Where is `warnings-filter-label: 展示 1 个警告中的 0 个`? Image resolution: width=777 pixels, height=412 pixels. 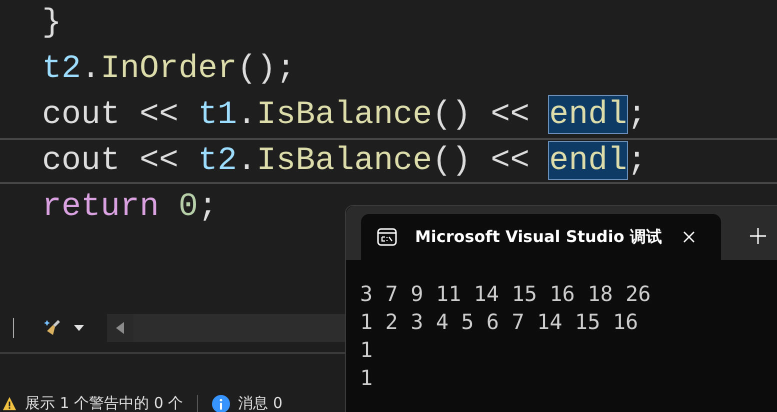 warnings-filter-label: 展示 1 个警告中的 0 个 is located at coordinates (104, 403).